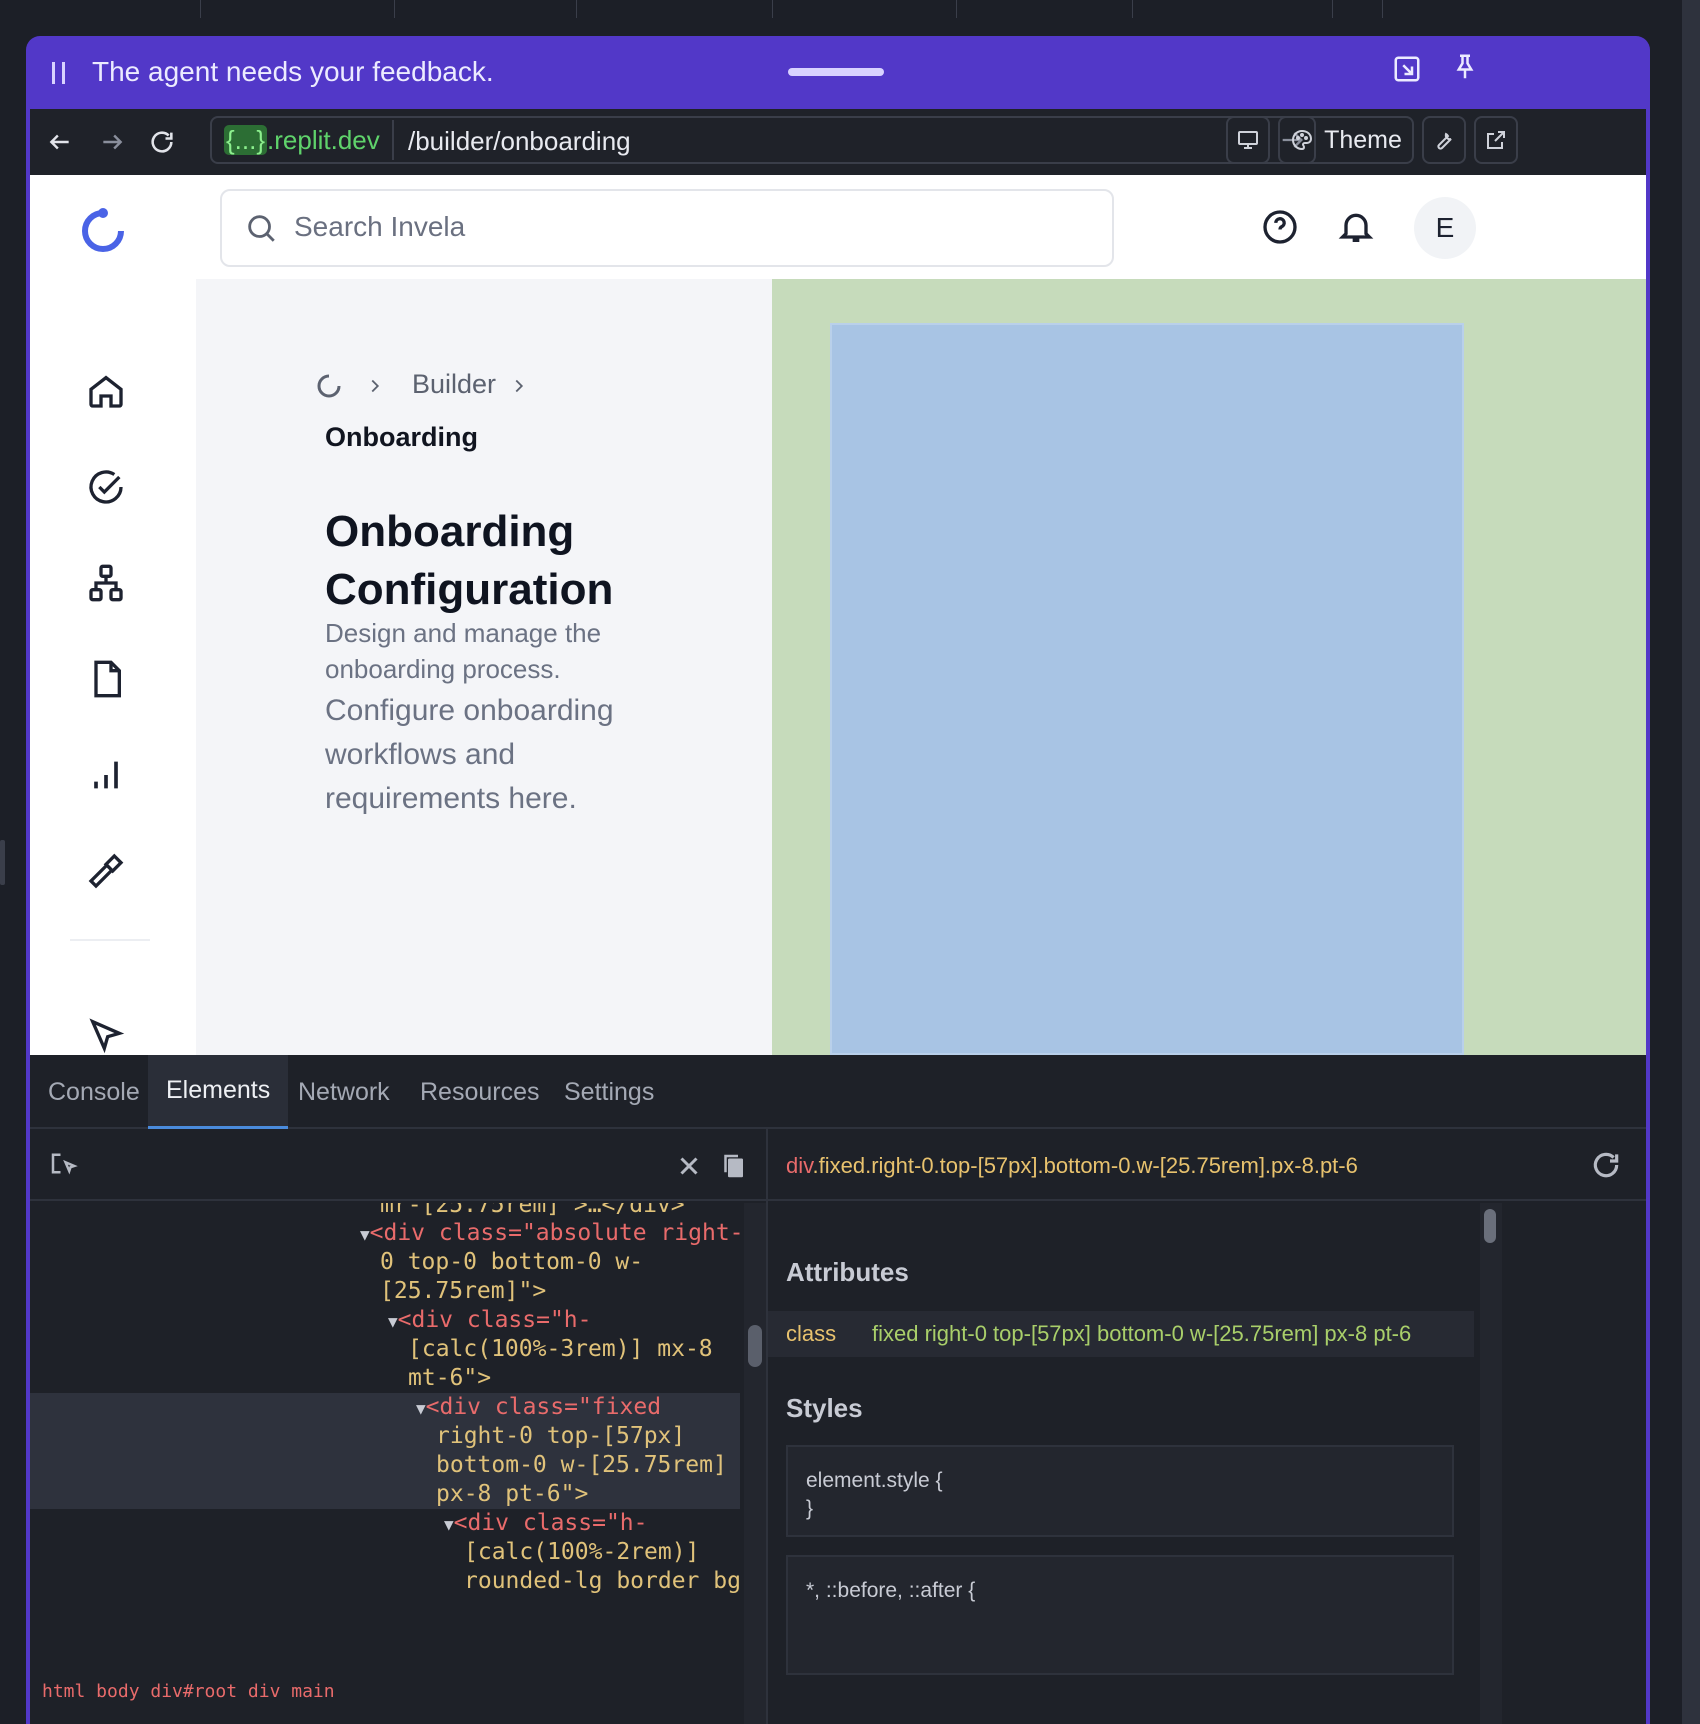  I want to click on tree-line-selected: px-8 pt-6">, so click(512, 1494).